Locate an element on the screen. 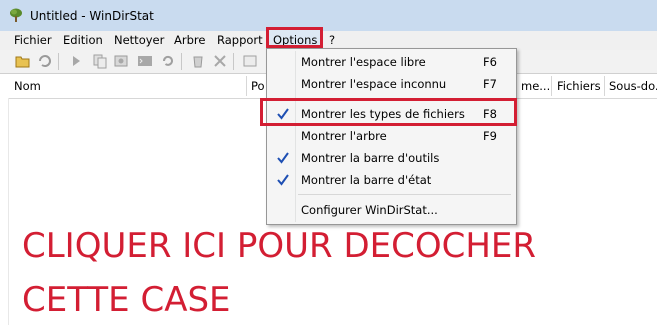 The height and width of the screenshot is (325, 657). menu-item-label: Montrer la barre d'état is located at coordinates (366, 180).